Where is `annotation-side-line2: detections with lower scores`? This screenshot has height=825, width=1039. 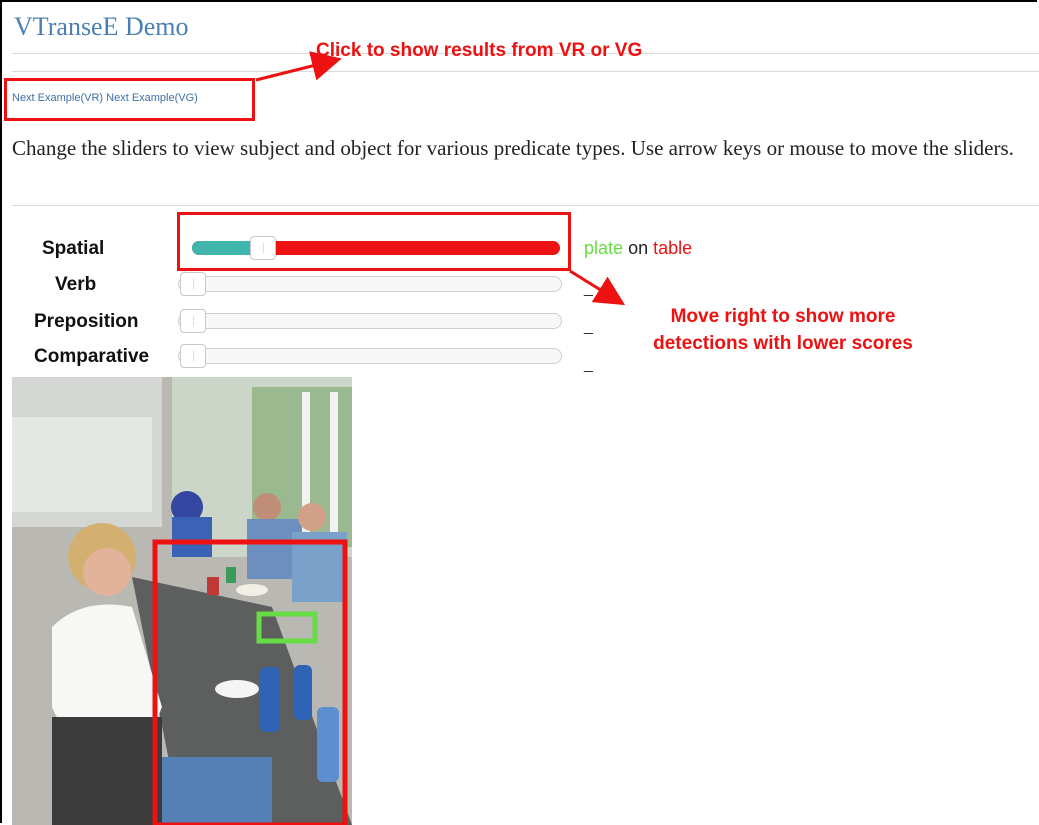
annotation-side-line2: detections with lower scores is located at coordinates (783, 343).